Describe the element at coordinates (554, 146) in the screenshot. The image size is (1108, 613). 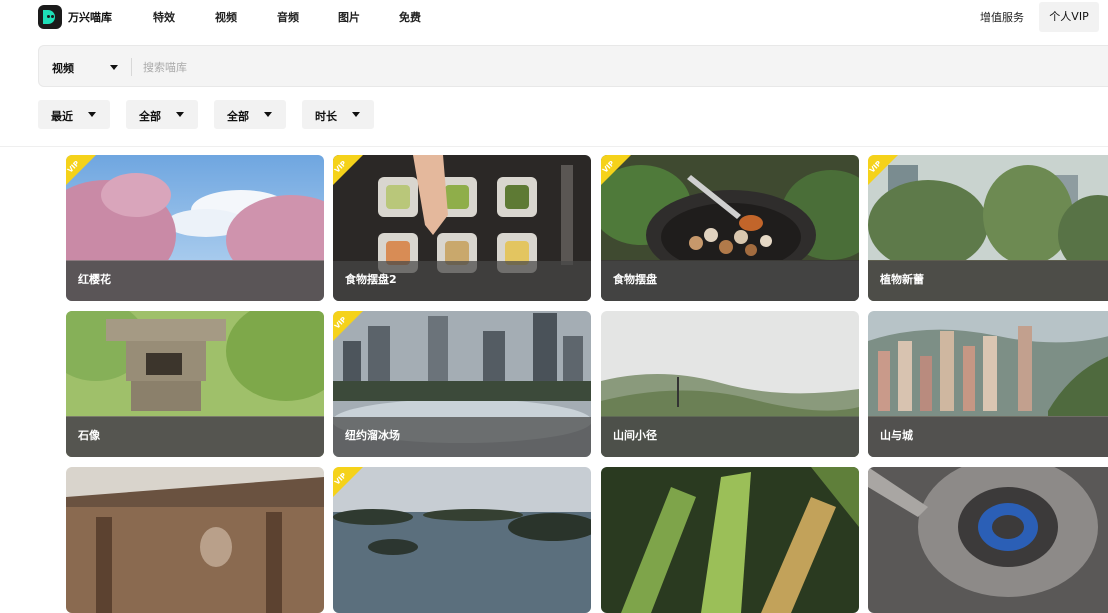
I see `header-divider` at that location.